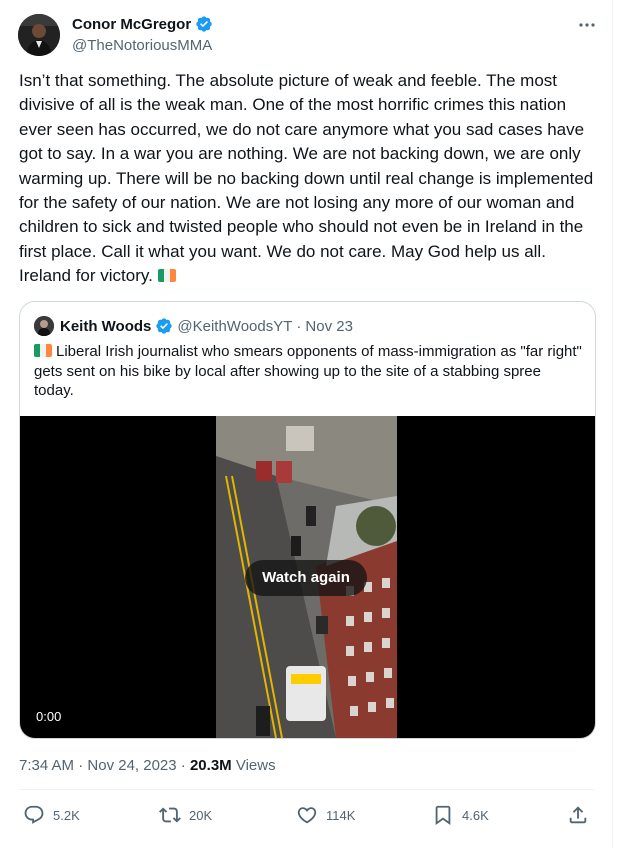  I want to click on video-timecode: 0:00, so click(49, 716).